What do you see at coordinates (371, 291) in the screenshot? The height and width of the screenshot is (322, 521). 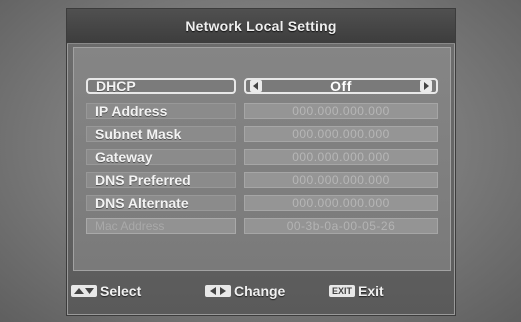 I see `hint-exit-label: Exit` at bounding box center [371, 291].